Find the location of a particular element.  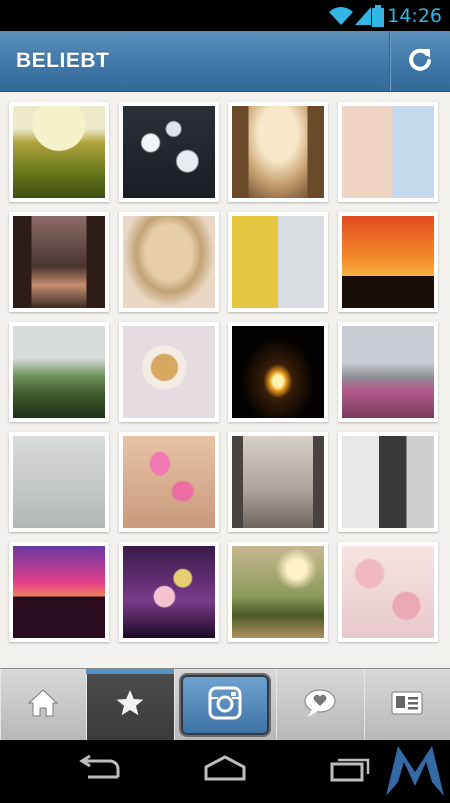

active-tab-indicator is located at coordinates (130, 671).